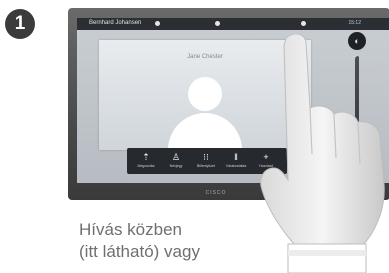 The height and width of the screenshot is (273, 389). What do you see at coordinates (130, 229) in the screenshot?
I see `caption-line-1: Hívás közben` at bounding box center [130, 229].